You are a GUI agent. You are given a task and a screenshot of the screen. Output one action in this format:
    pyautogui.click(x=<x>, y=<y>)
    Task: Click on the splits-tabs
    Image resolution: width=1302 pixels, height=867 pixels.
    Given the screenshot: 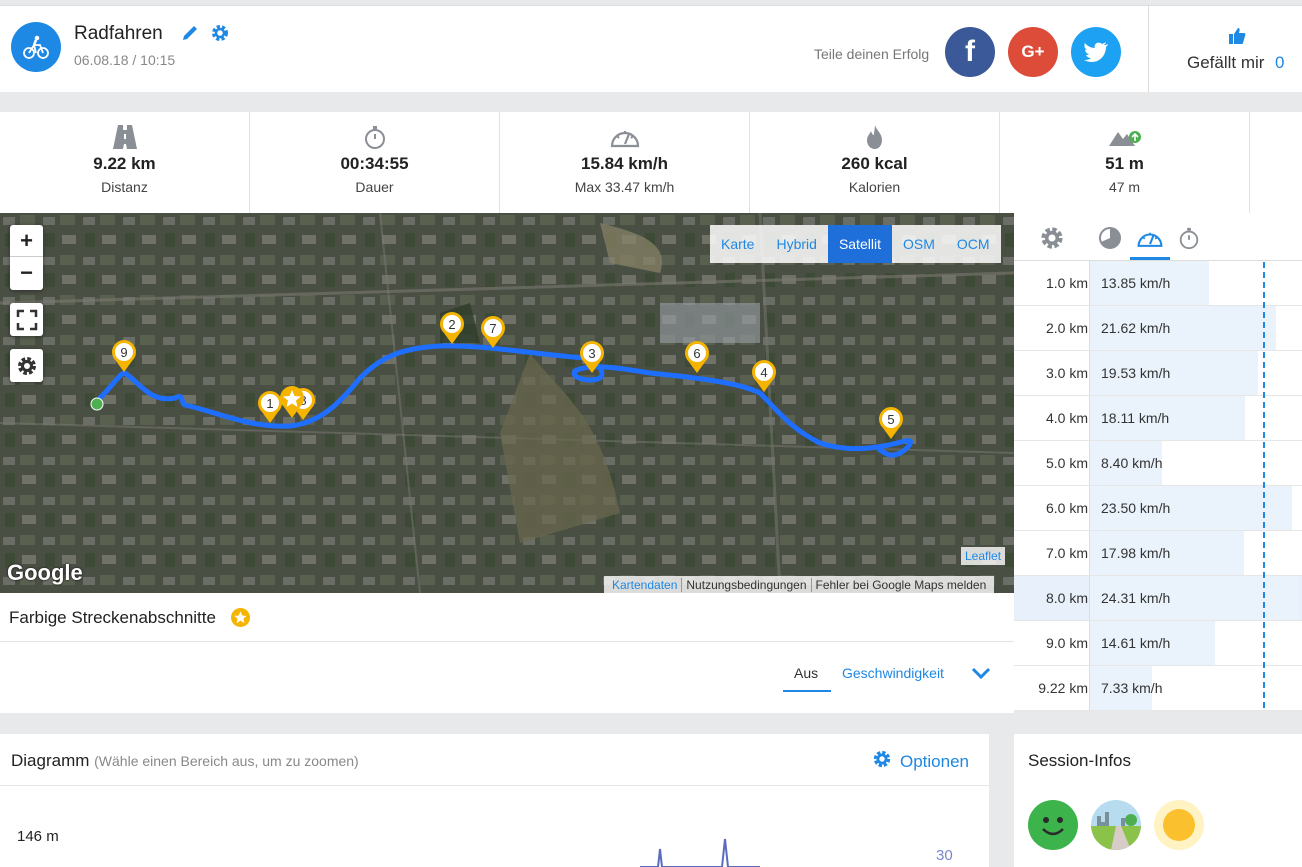 What is the action you would take?
    pyautogui.click(x=1158, y=237)
    